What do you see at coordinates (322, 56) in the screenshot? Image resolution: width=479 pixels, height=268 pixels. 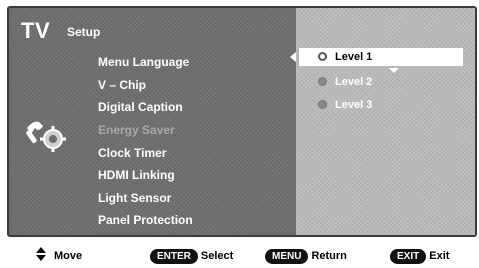 I see `radio-selected-icon` at bounding box center [322, 56].